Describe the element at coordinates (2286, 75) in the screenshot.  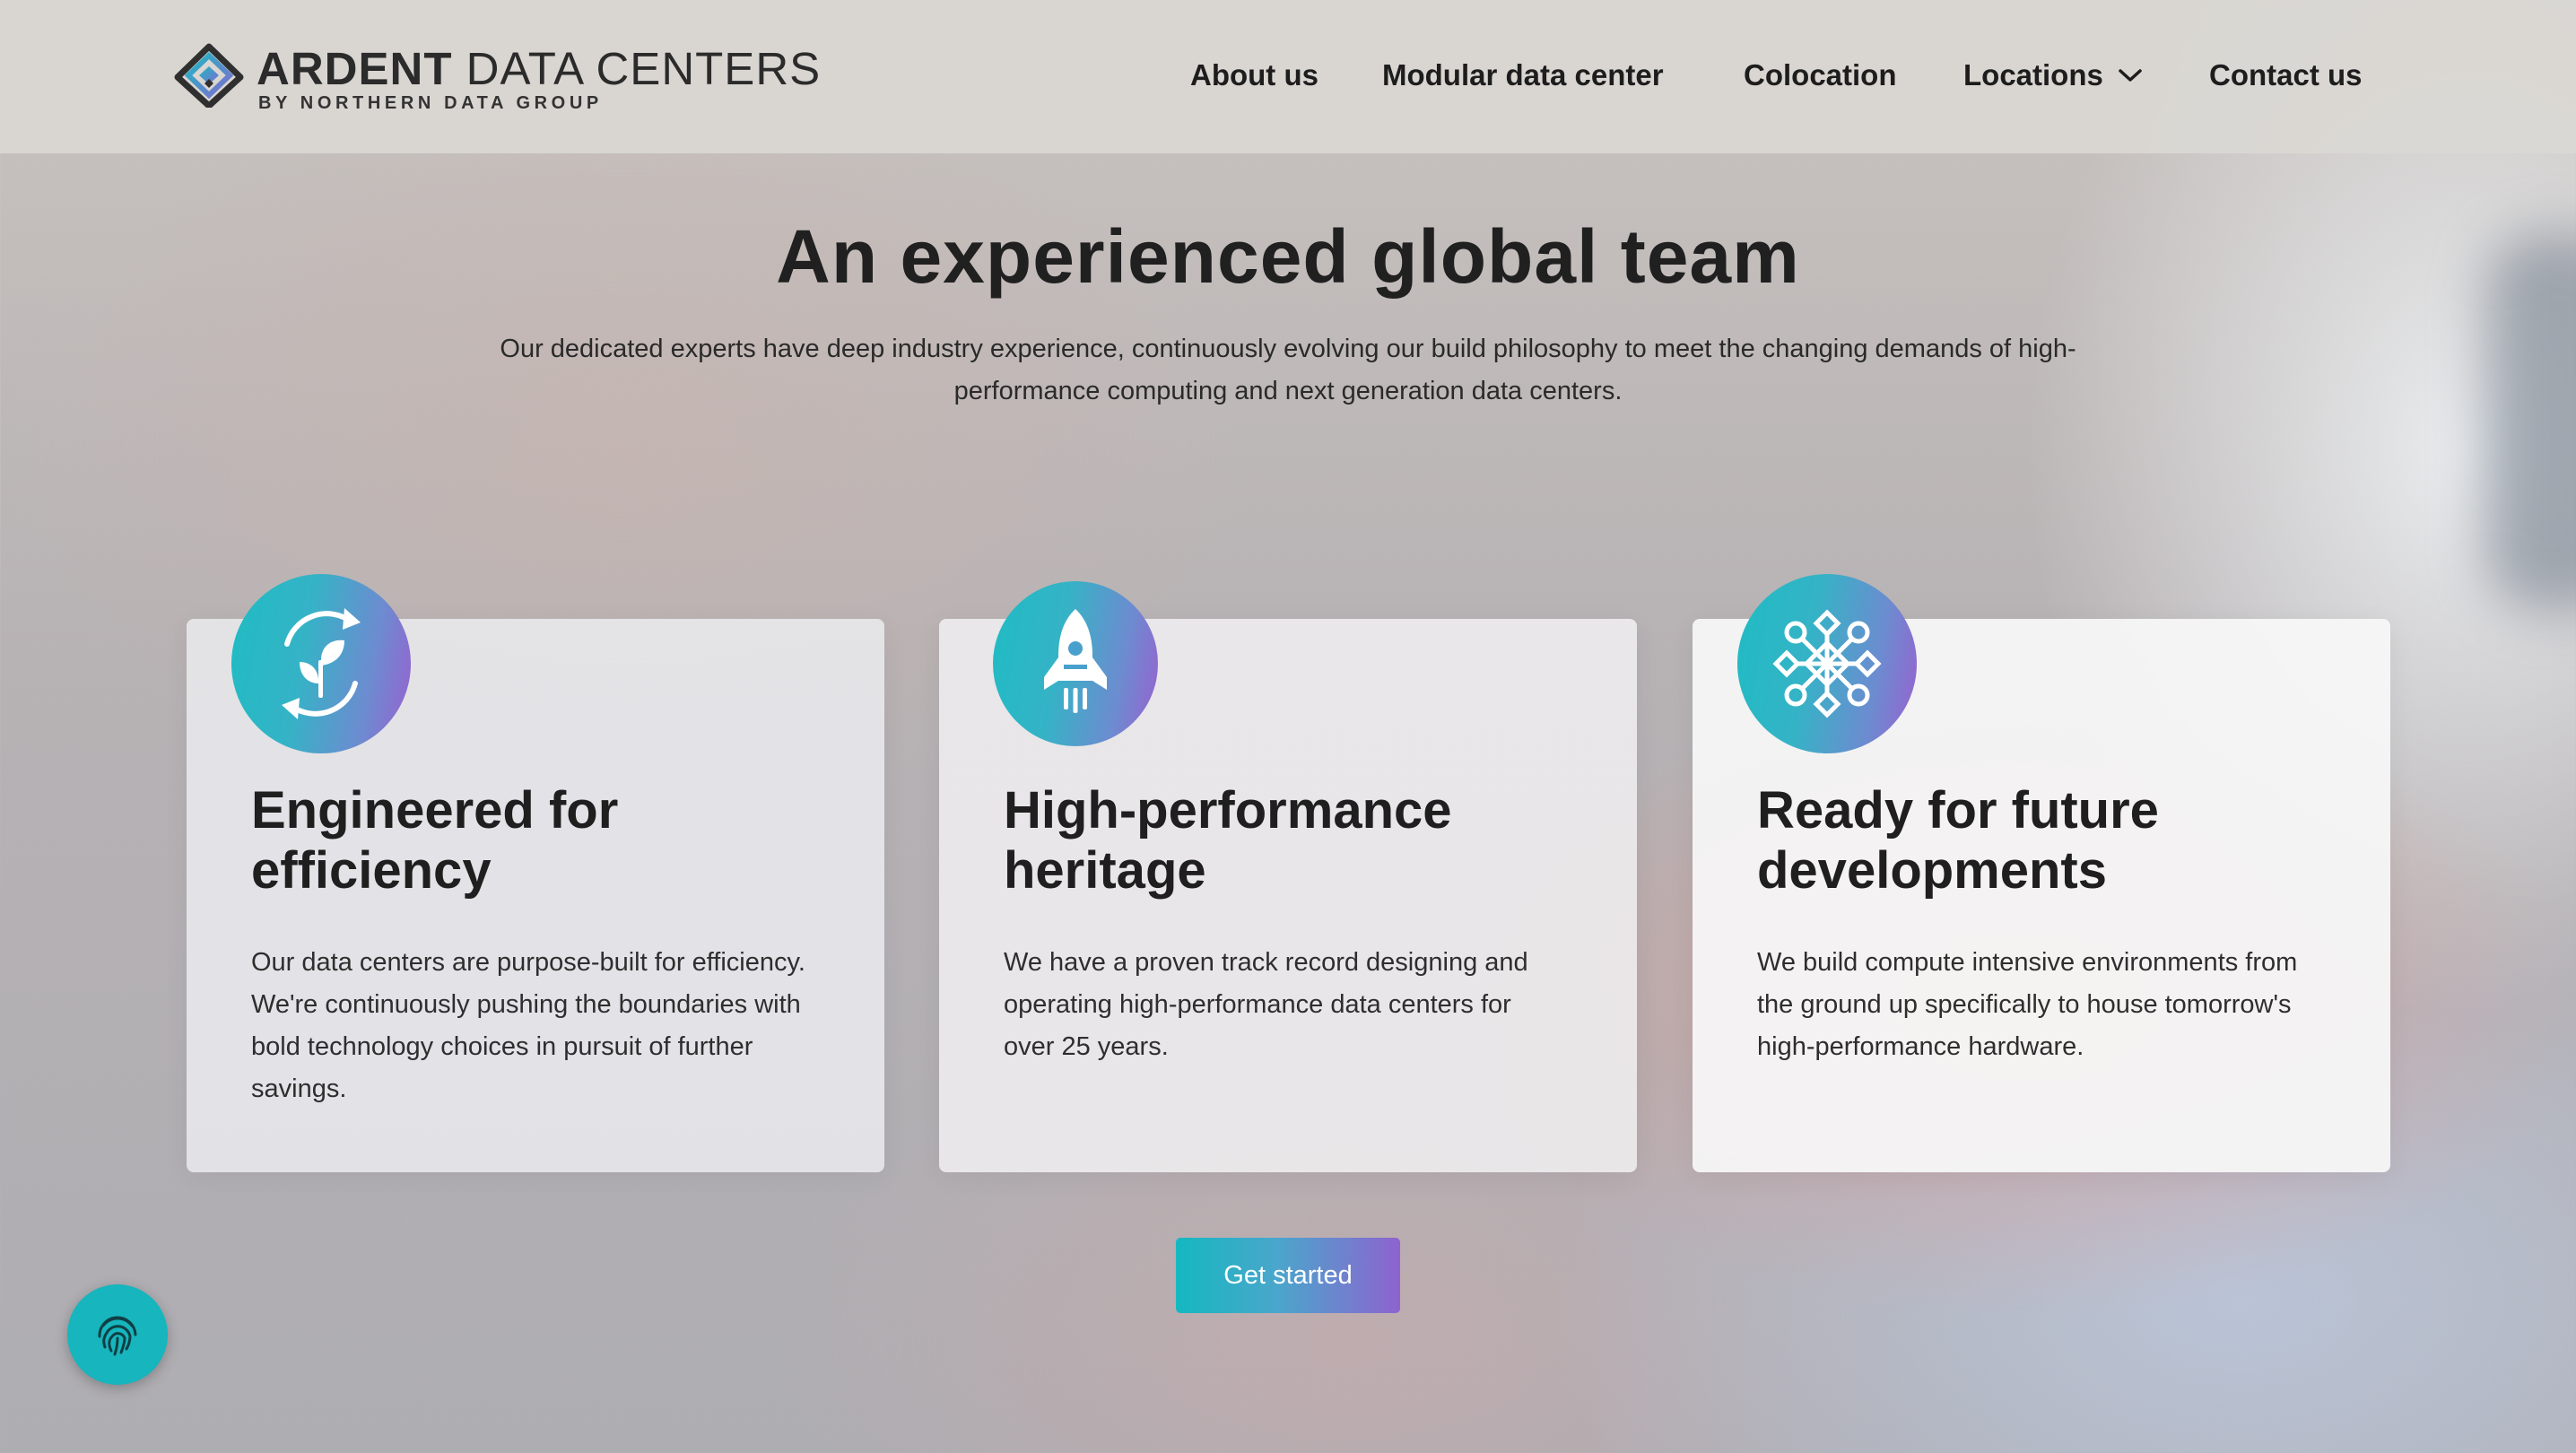
I see `nav-contact-us: Contact us` at that location.